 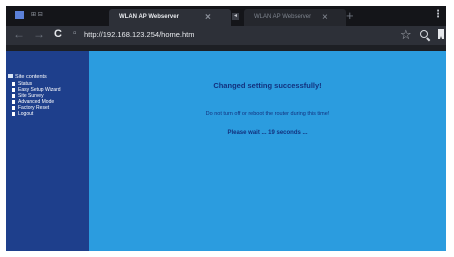 I want to click on tree-root: Site contents, so click(x=27, y=77).